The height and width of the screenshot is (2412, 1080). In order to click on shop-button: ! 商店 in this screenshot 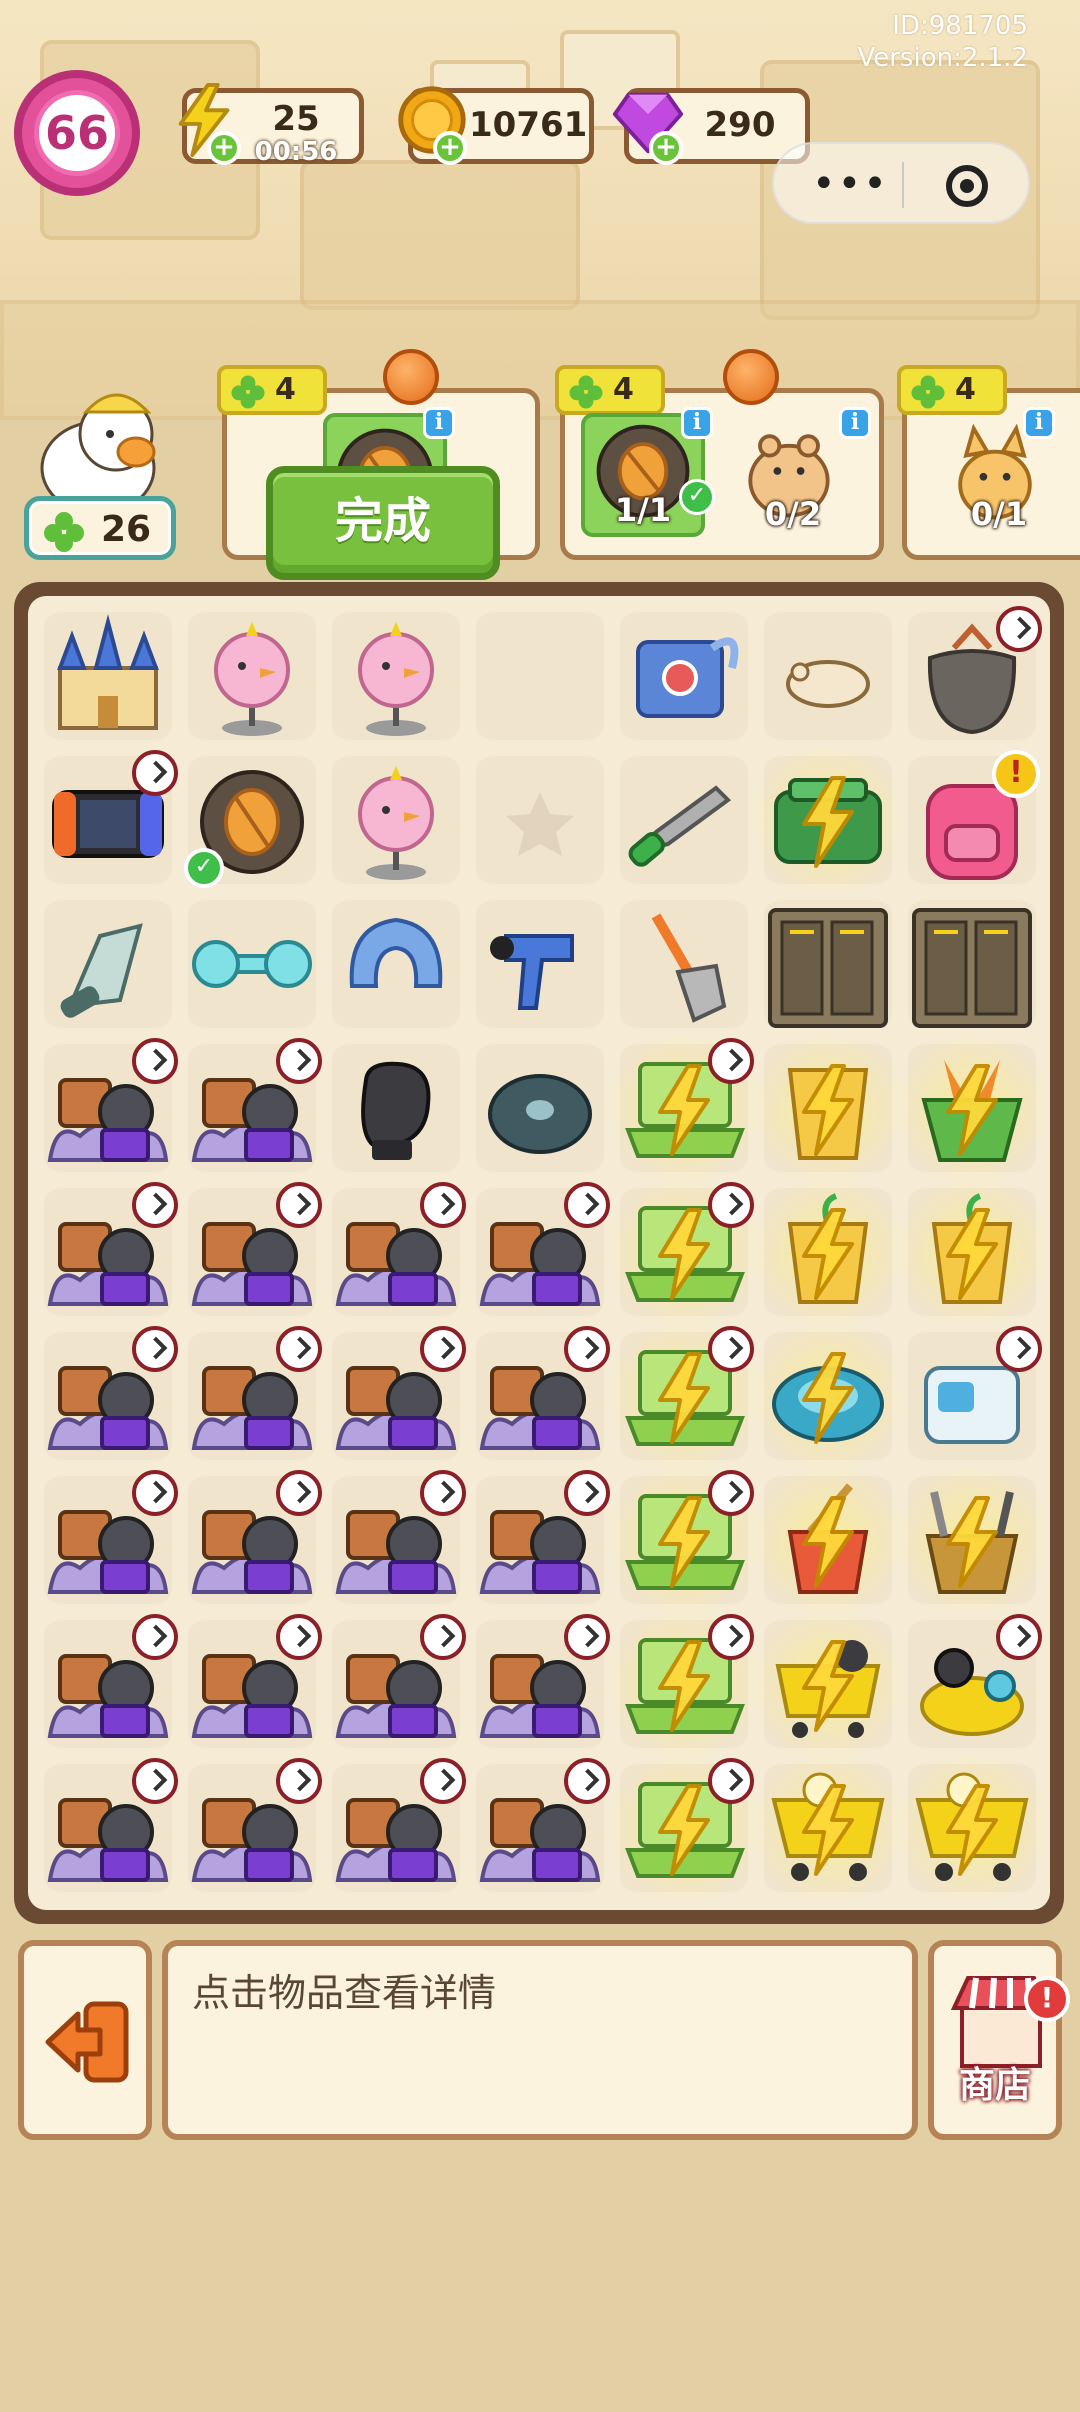, I will do `click(999, 2040)`.